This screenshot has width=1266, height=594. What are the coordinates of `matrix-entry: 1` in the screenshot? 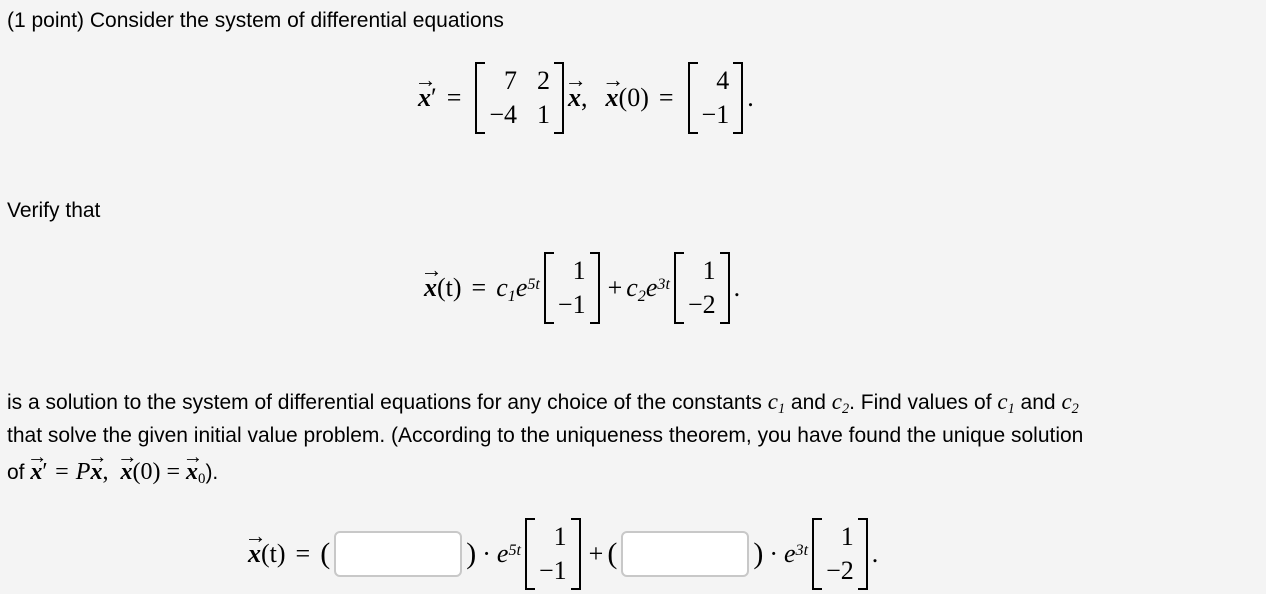 It's located at (544, 114).